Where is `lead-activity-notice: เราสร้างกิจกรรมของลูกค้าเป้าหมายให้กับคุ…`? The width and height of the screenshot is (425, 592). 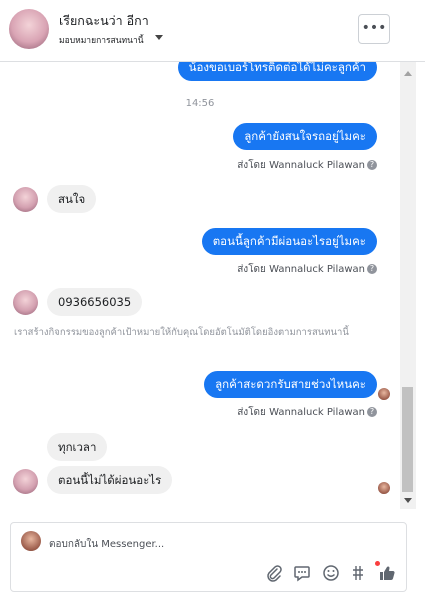
lead-activity-notice: เราสร้างกิจกรรมของลูกค้าเป้าหมายให้กับคุ… is located at coordinates (181, 332).